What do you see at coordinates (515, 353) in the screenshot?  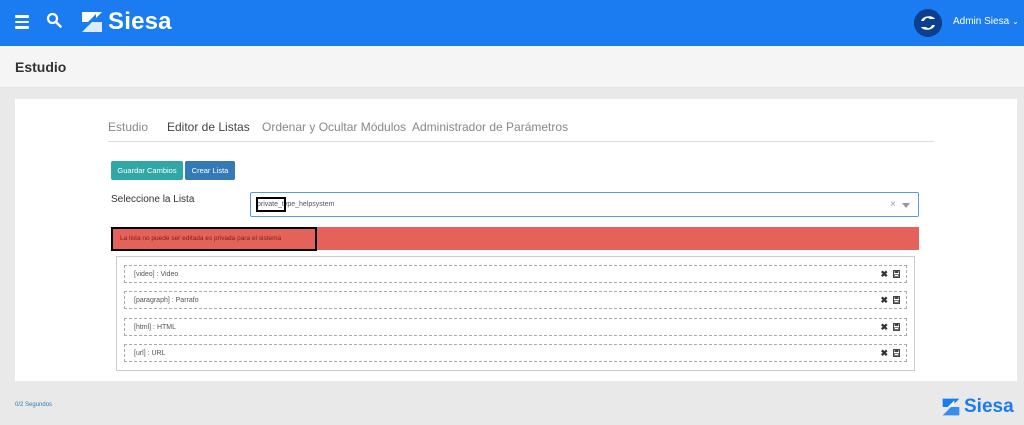 I see `list-item: [url] : URL ✖` at bounding box center [515, 353].